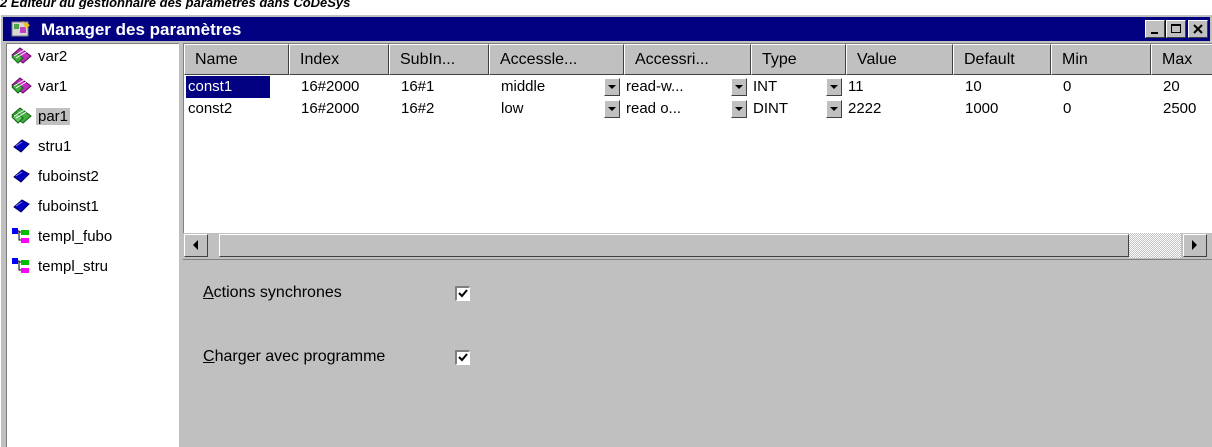 The image size is (1212, 447). I want to click on cell-type: INT, so click(784, 87).